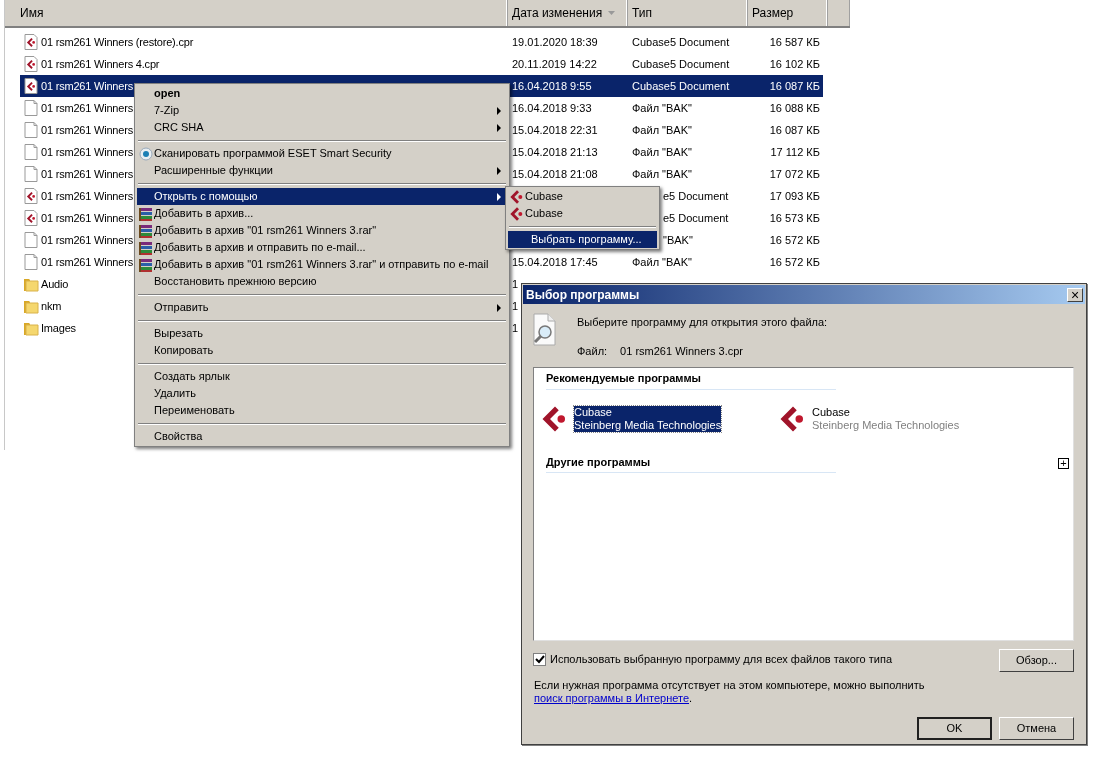 Image resolution: width=1100 pixels, height=765 pixels. What do you see at coordinates (794, 108) in the screenshot?
I see `size-cell-text: 16 088 КБ` at bounding box center [794, 108].